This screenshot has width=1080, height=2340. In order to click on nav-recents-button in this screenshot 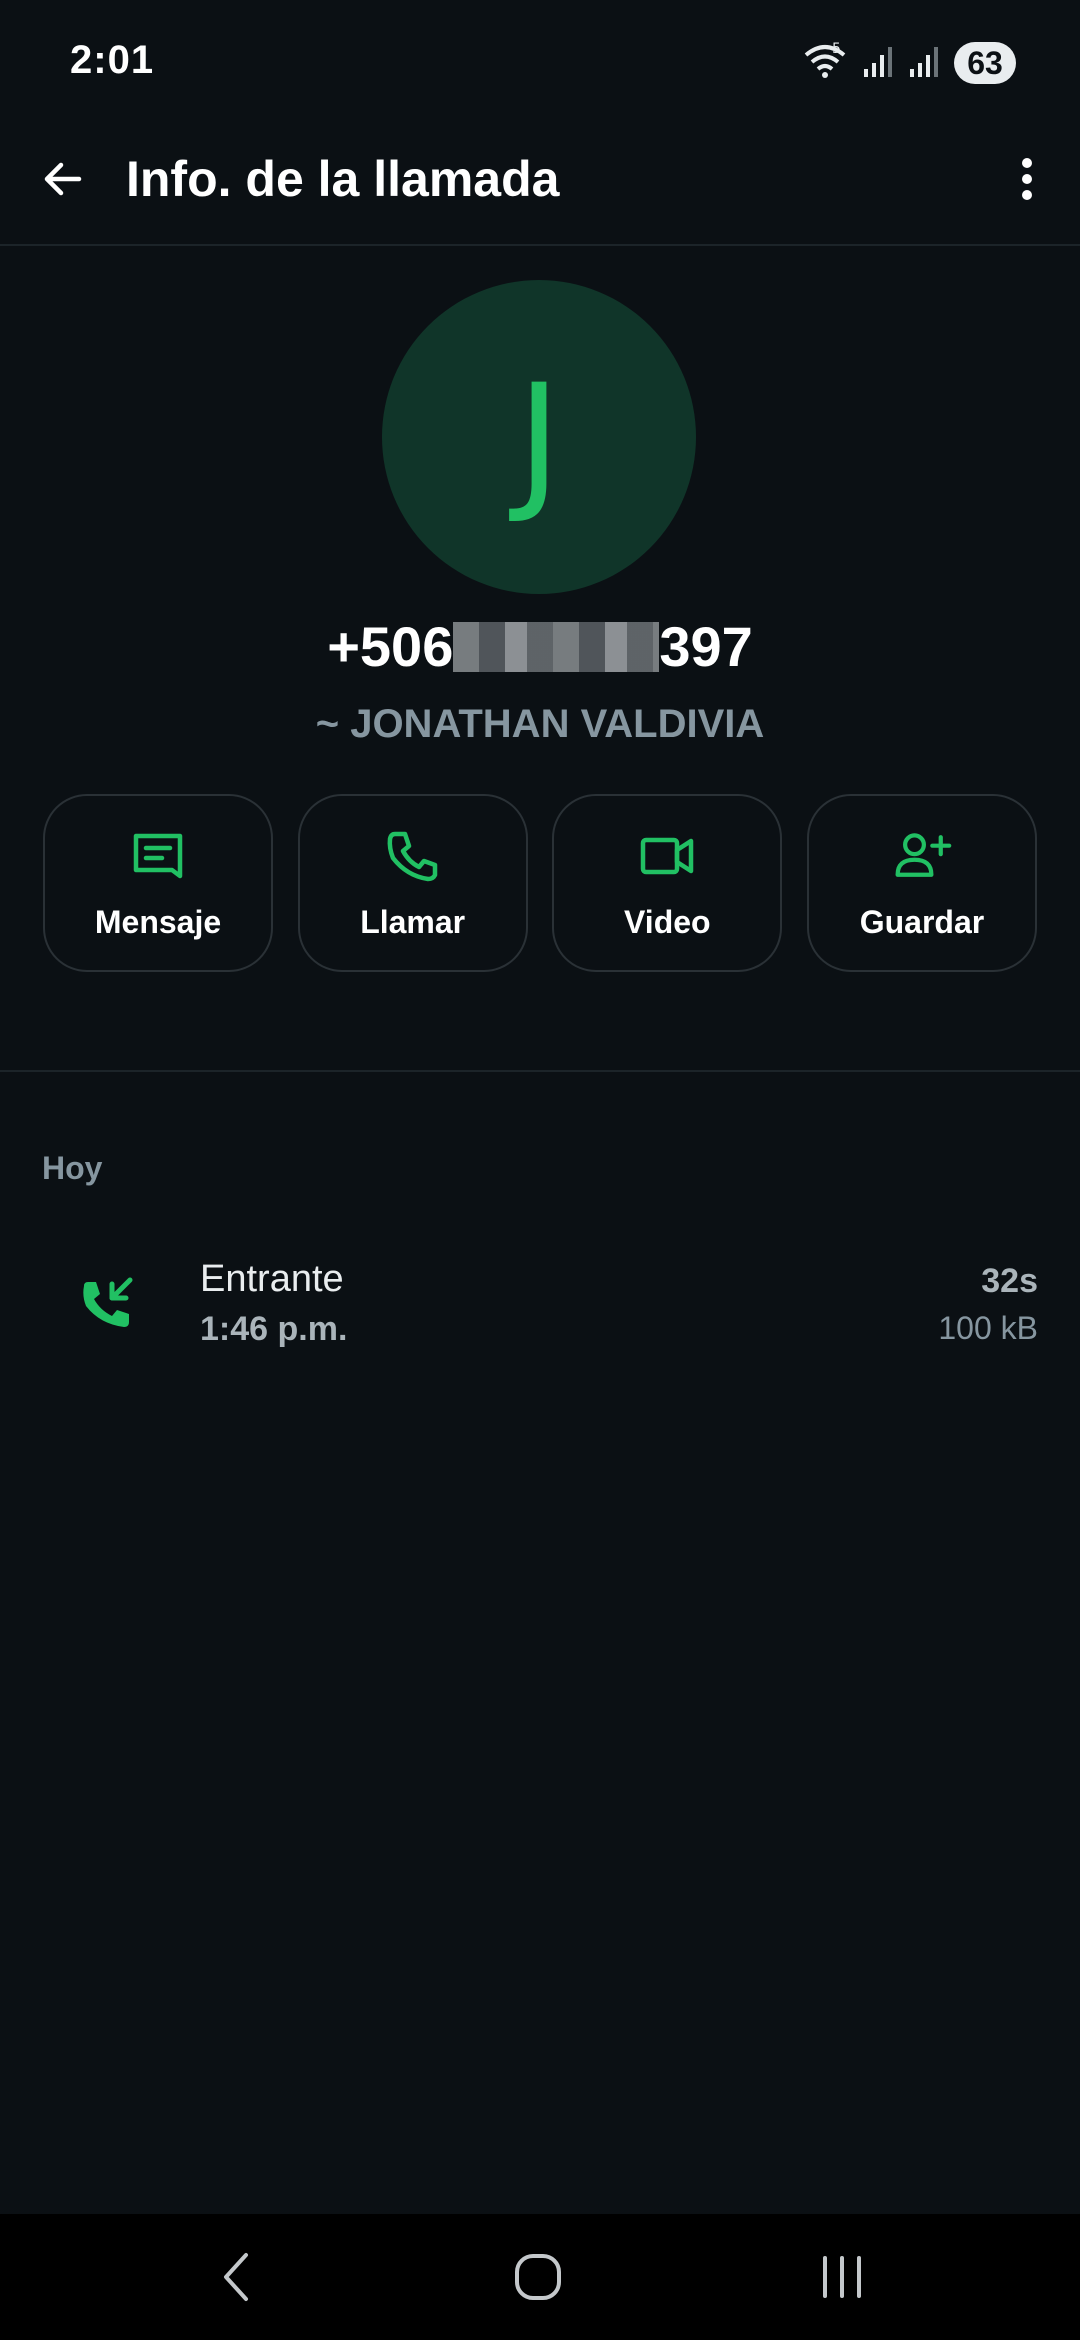, I will do `click(842, 2277)`.